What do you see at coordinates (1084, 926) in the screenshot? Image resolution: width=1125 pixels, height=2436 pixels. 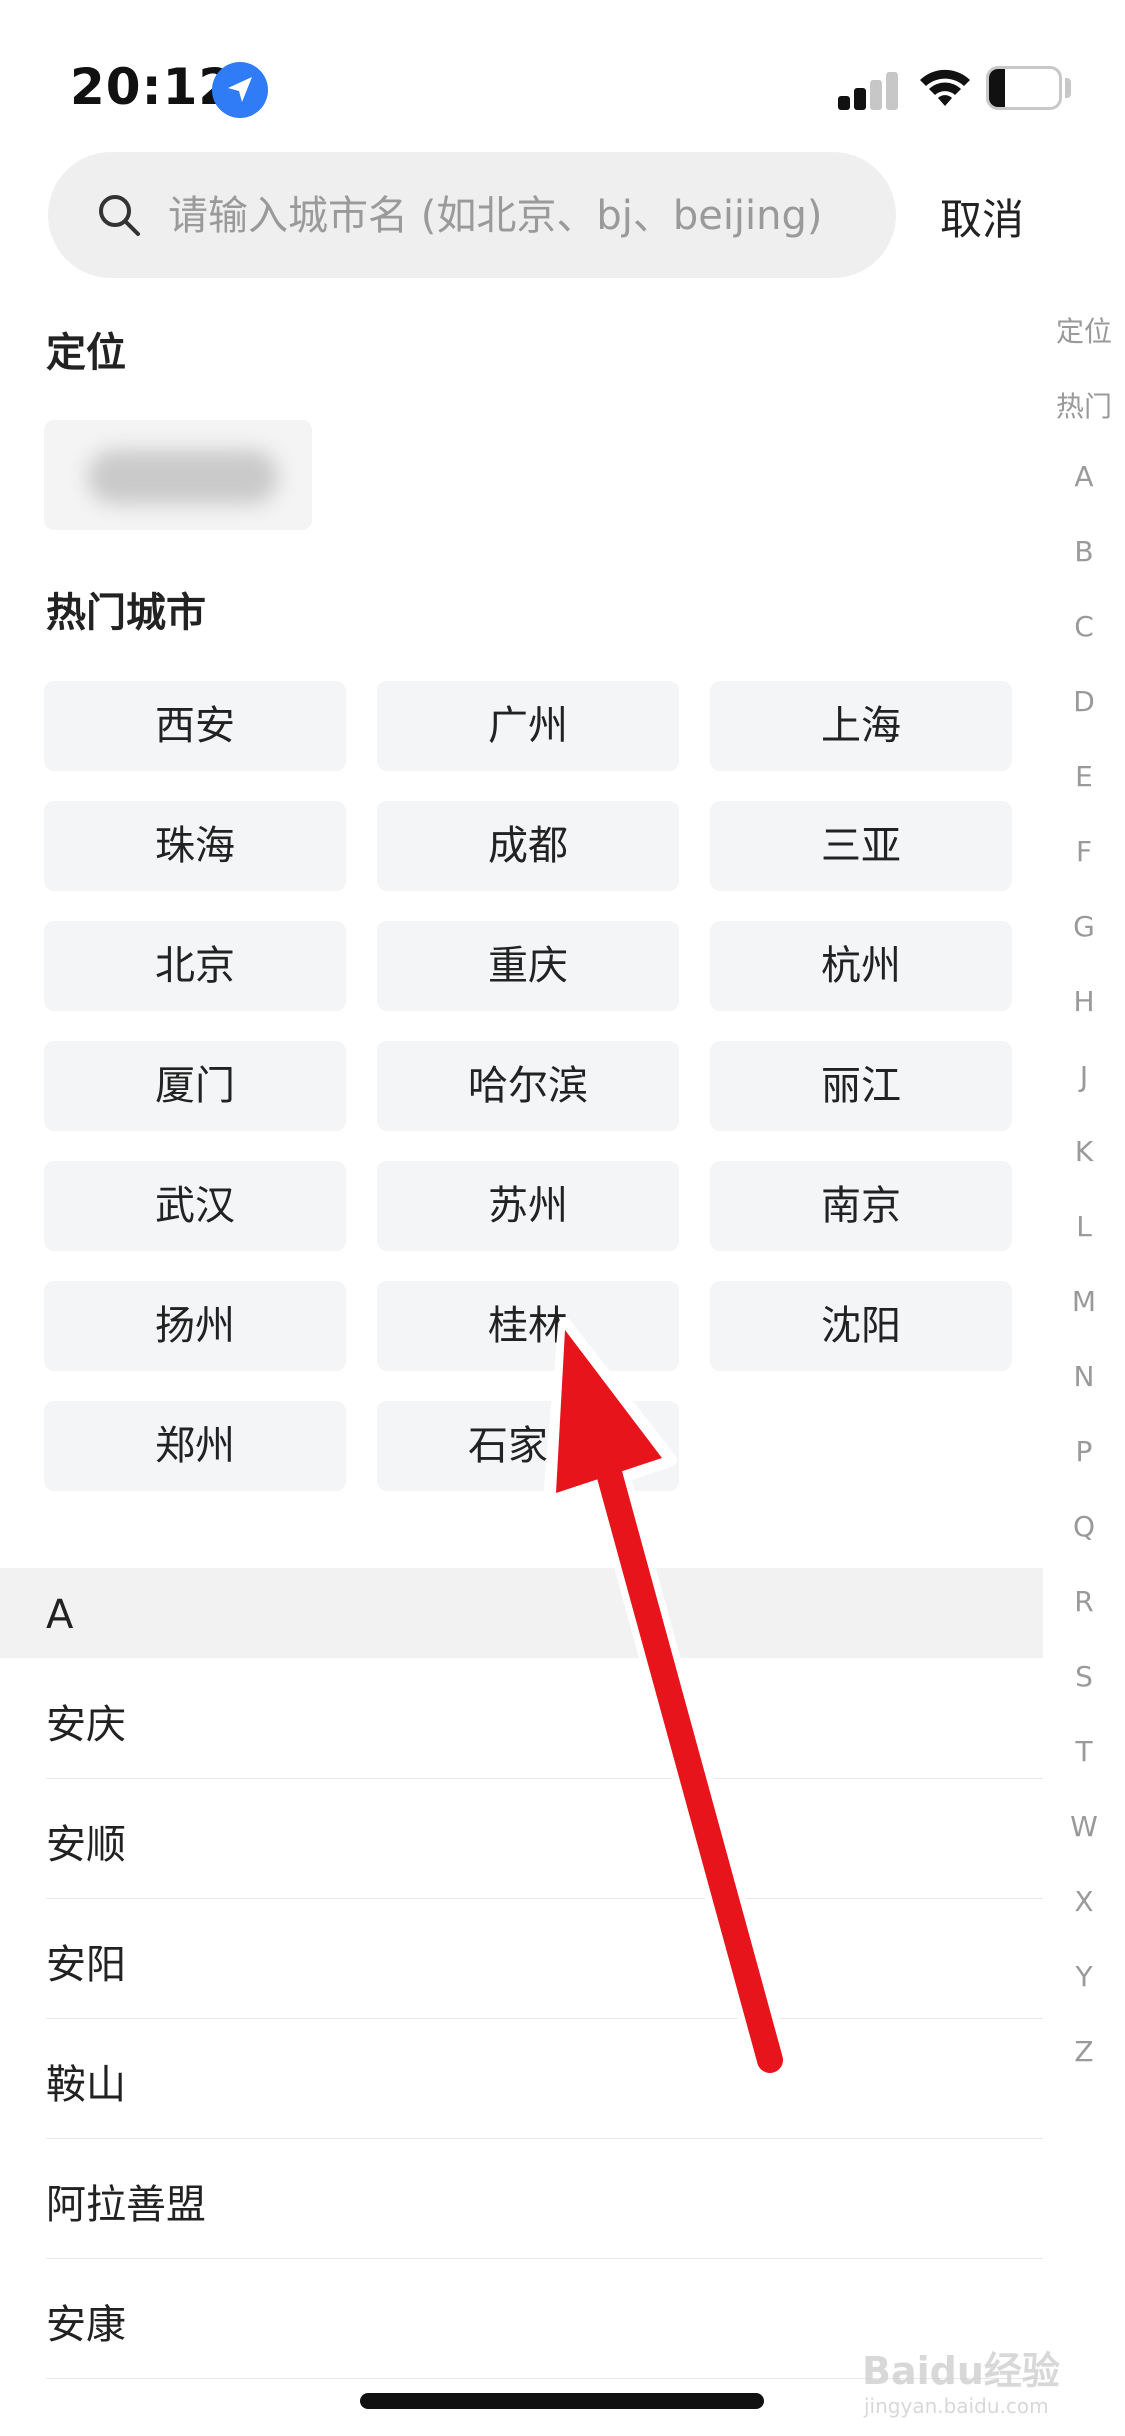 I see `index-letter: G` at bounding box center [1084, 926].